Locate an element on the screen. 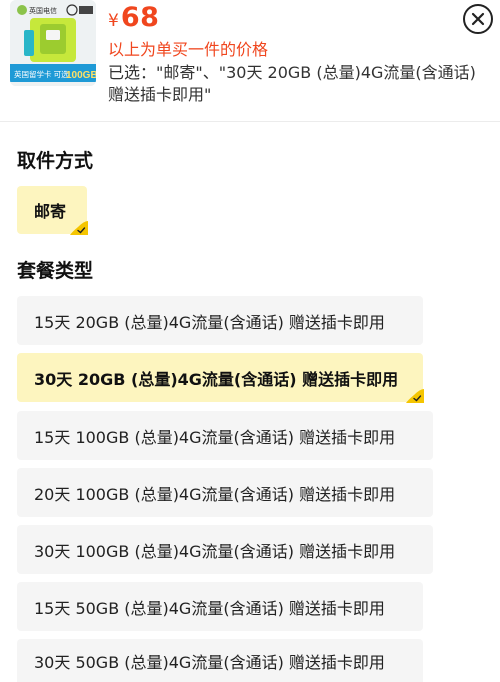 This screenshot has height=682, width=500. plan-option: 30天 50GB (总量)4G流量(含通话) 赠送插卡即用 is located at coordinates (220, 660).